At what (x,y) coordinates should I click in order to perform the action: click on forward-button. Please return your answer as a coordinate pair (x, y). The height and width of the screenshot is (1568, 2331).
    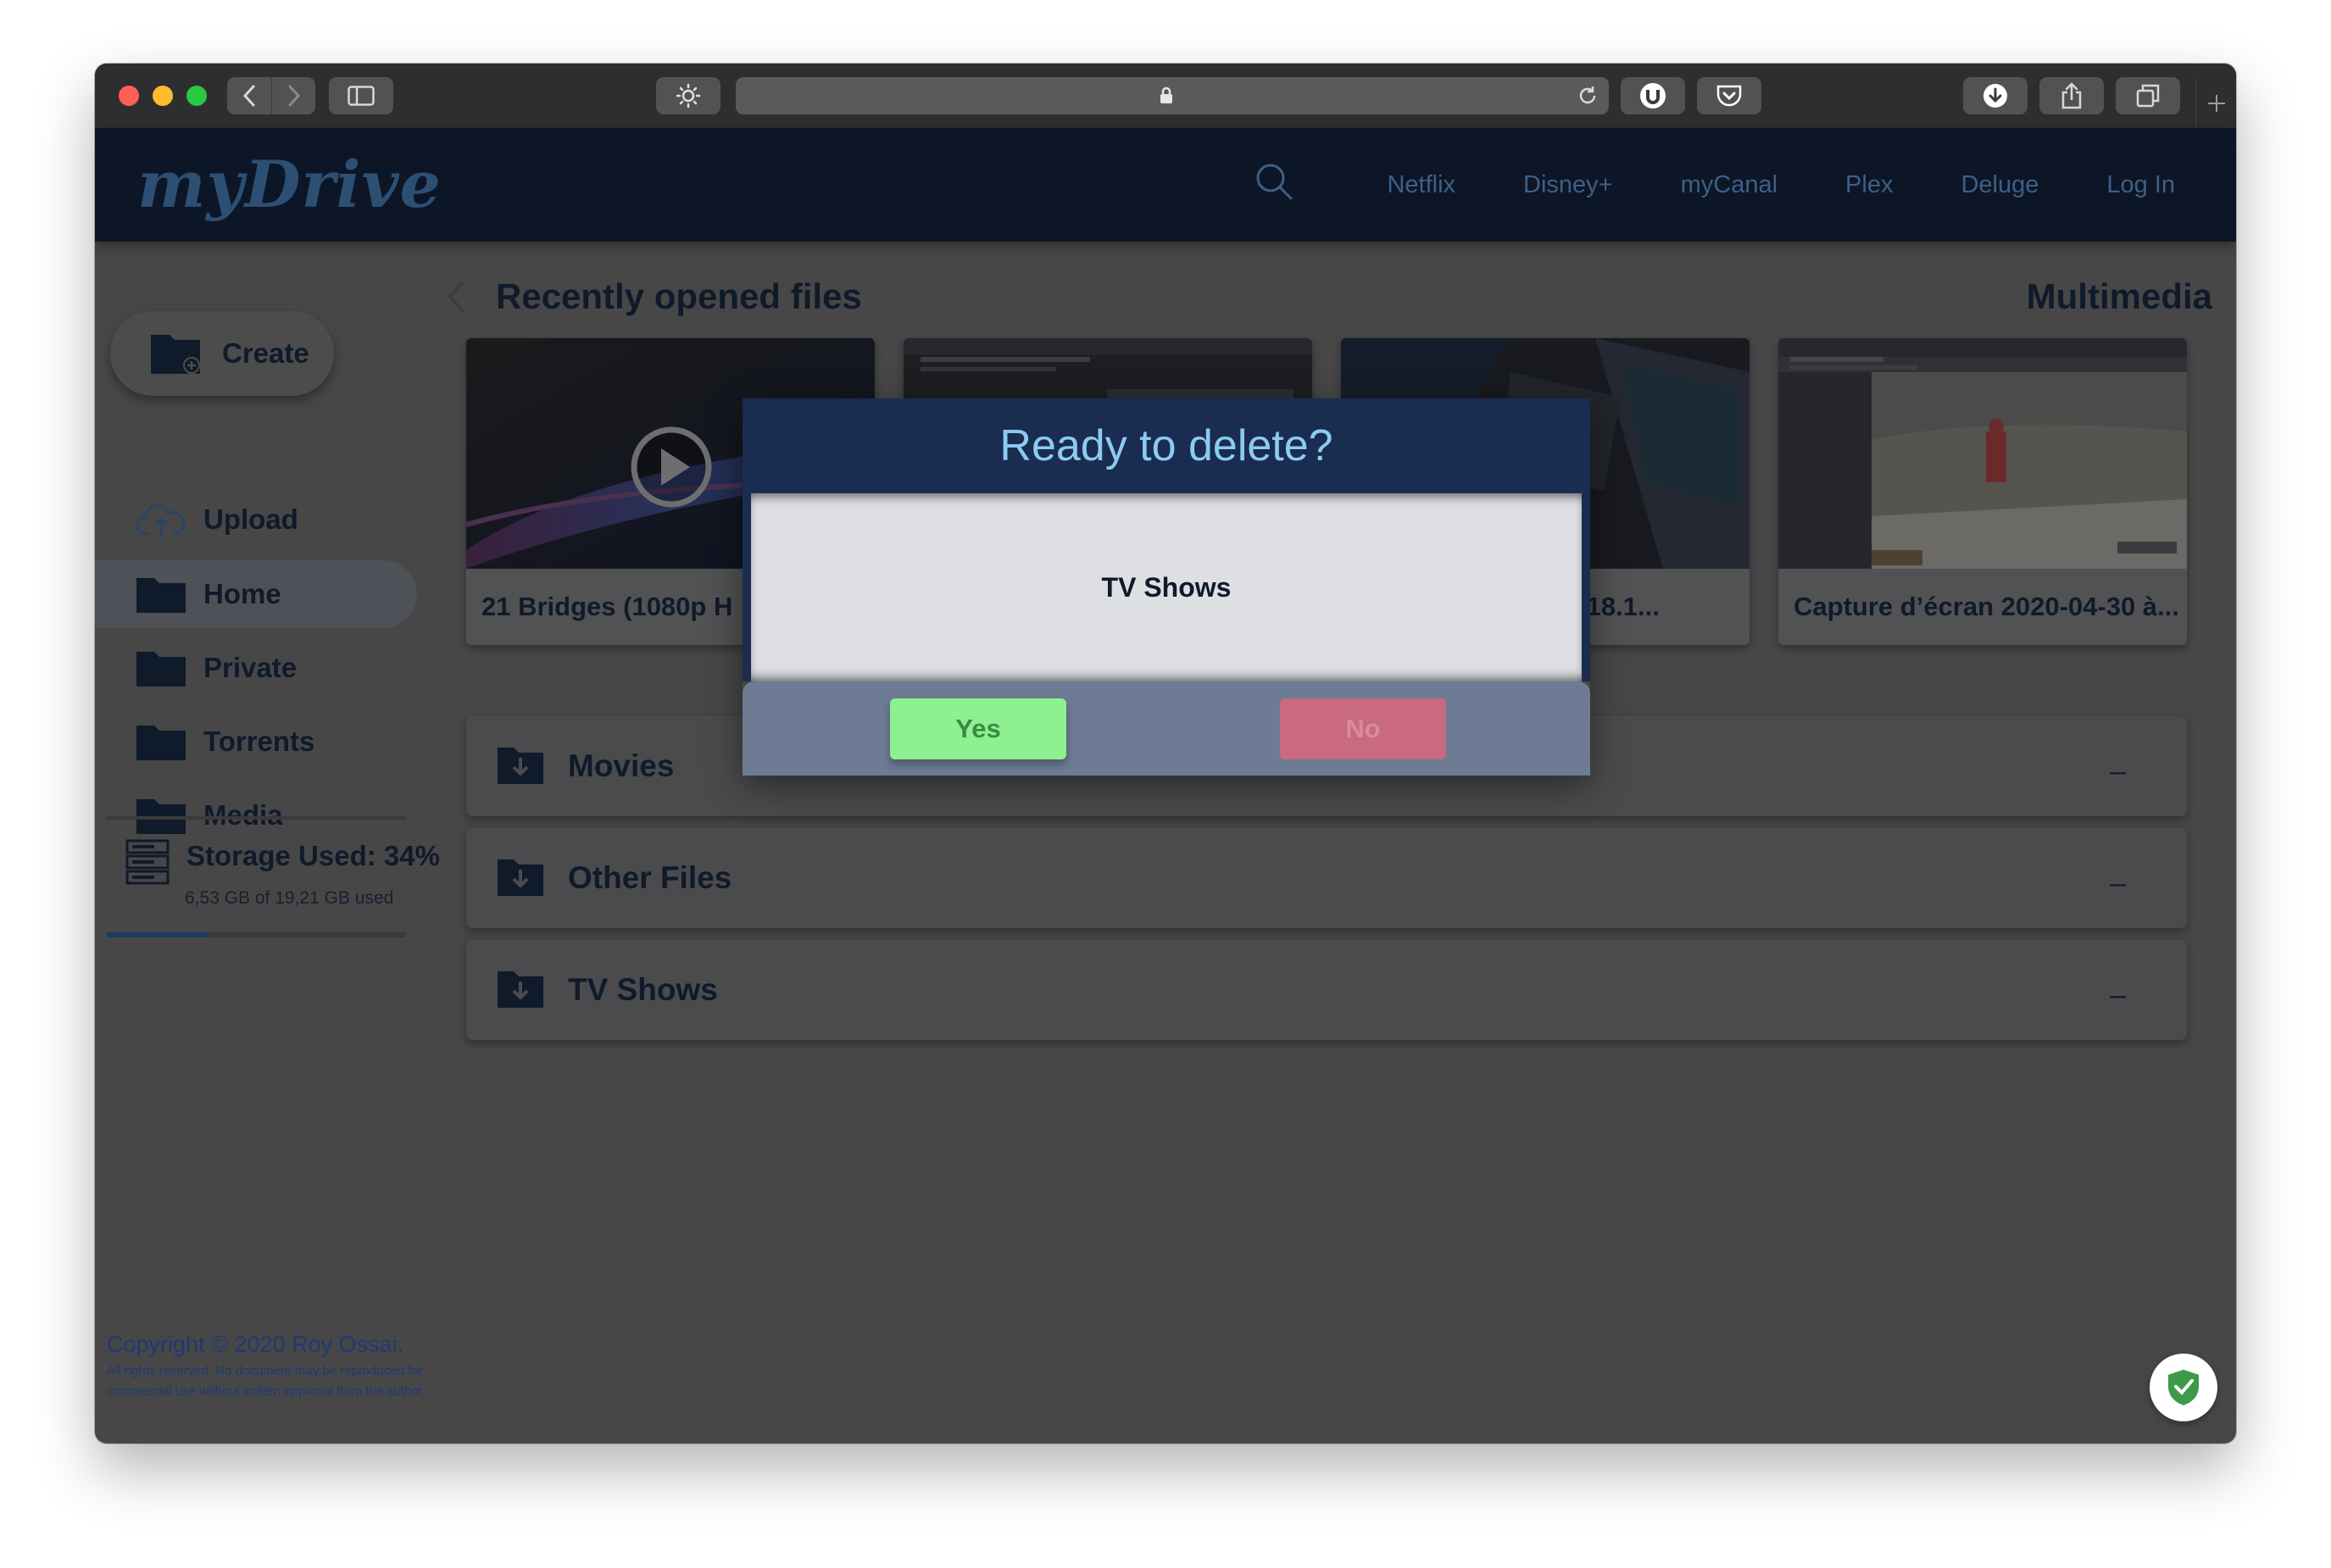
    Looking at the image, I should click on (293, 95).